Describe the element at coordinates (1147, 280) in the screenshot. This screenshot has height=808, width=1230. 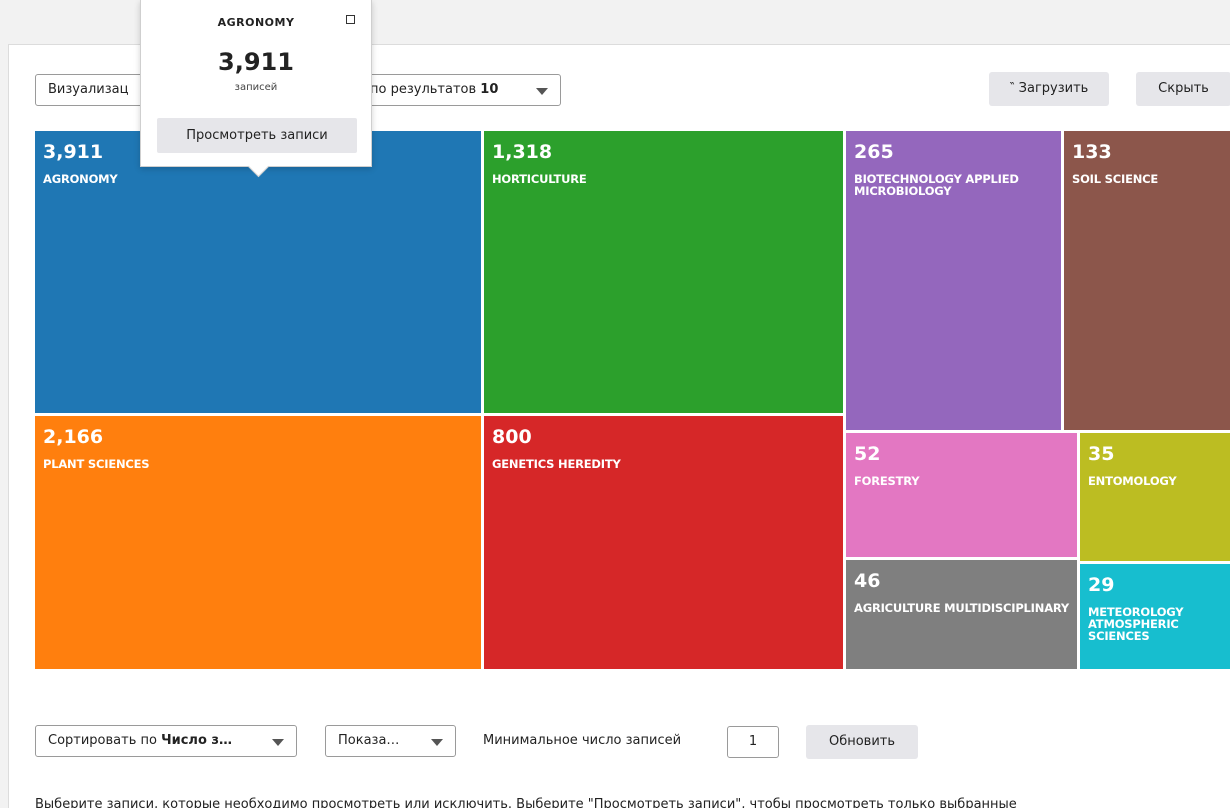
I see `treemap-tile-soil-science: 133 SOIL SCIENCE` at that location.